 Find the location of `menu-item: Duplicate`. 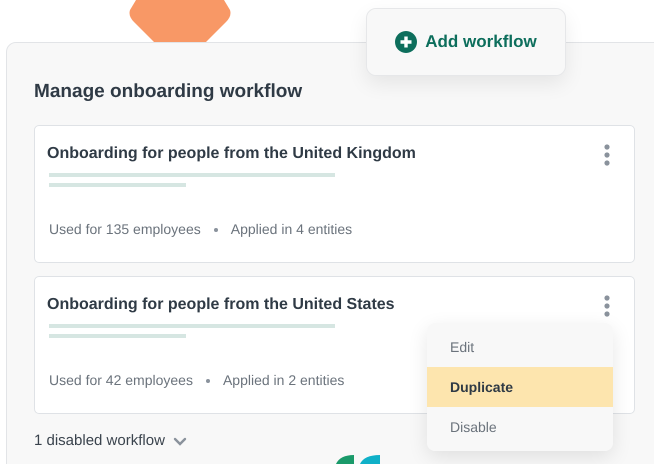

menu-item: Duplicate is located at coordinates (520, 387).